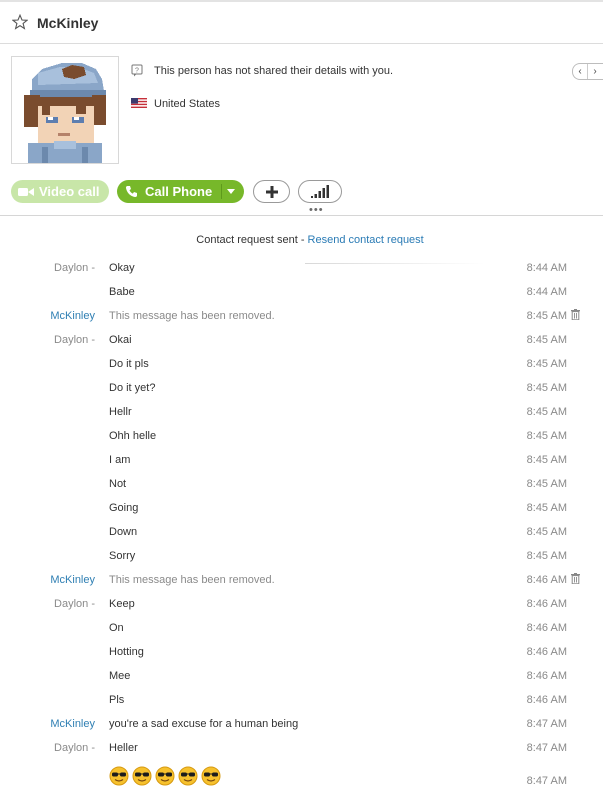 This screenshot has width=603, height=802. Describe the element at coordinates (123, 748) in the screenshot. I see `message-text: Heller` at that location.